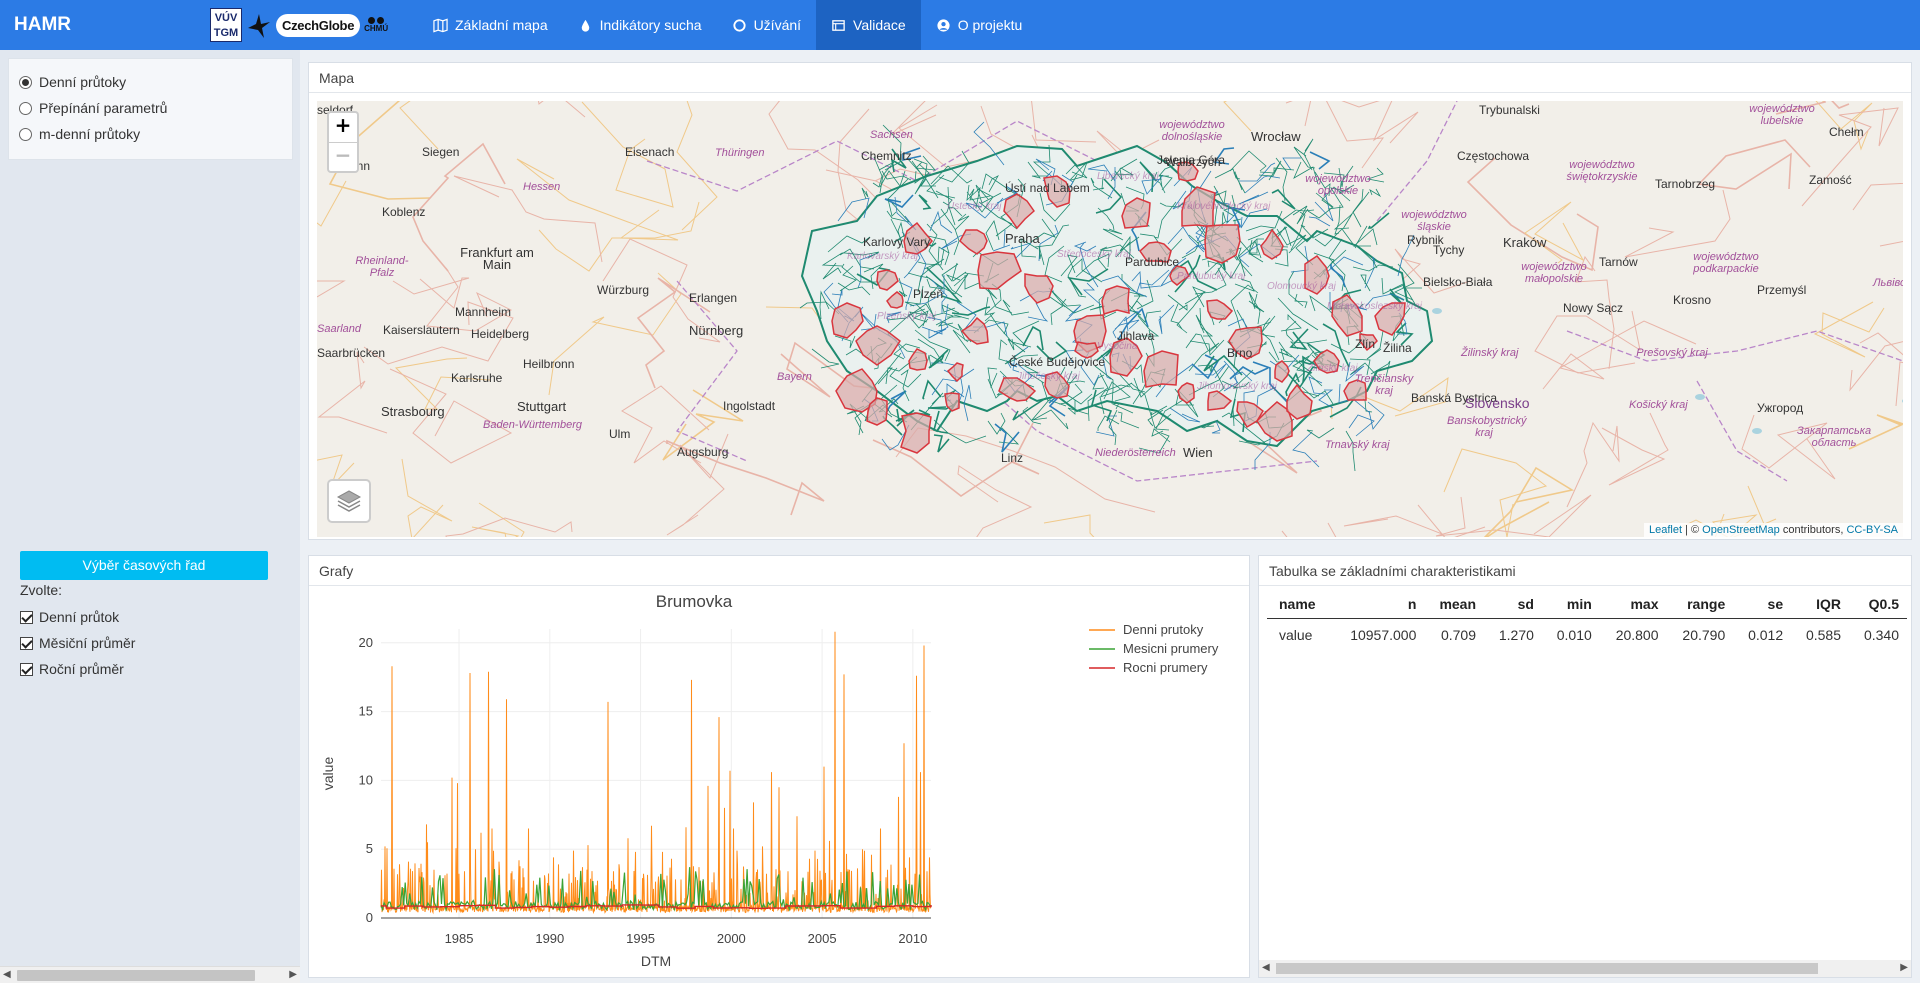 The height and width of the screenshot is (983, 1920). Describe the element at coordinates (77, 669) in the screenshot. I see `checkbox-rocni-prumer: Roční průměr` at that location.